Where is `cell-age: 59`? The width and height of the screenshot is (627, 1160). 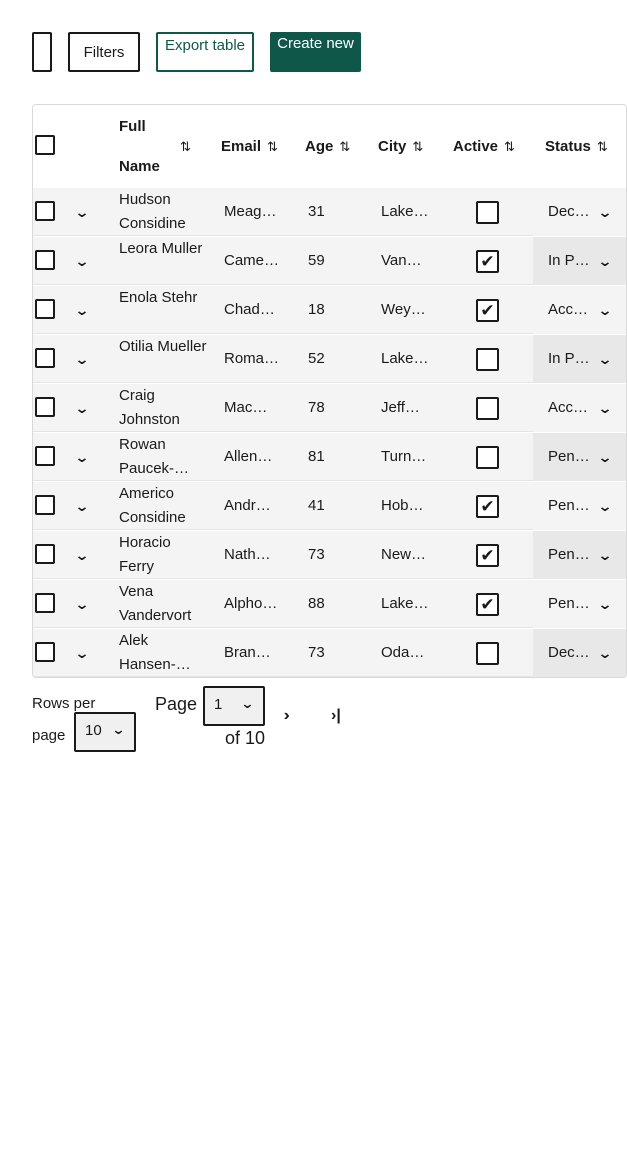 cell-age: 59 is located at coordinates (316, 260).